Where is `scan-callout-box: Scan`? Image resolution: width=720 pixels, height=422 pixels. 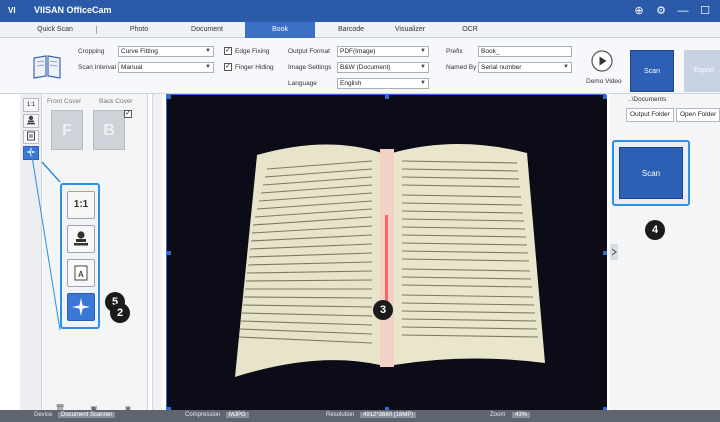 scan-callout-box: Scan is located at coordinates (651, 173).